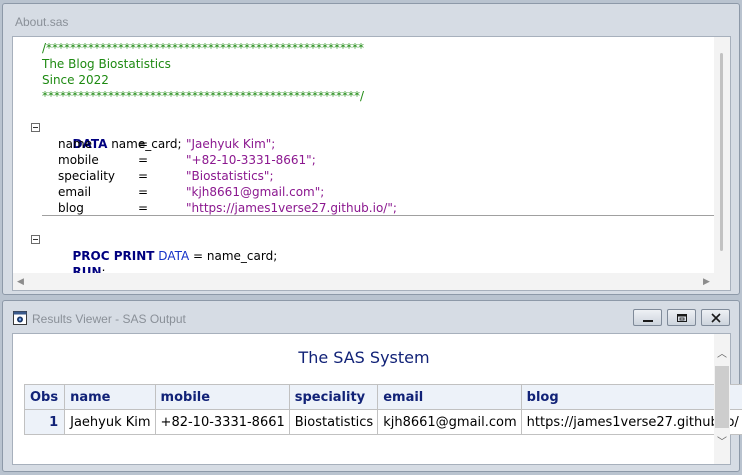 The image size is (742, 475). Describe the element at coordinates (230, 176) in the screenshot. I see `field-speciality-value: "Biostatistics";` at that location.